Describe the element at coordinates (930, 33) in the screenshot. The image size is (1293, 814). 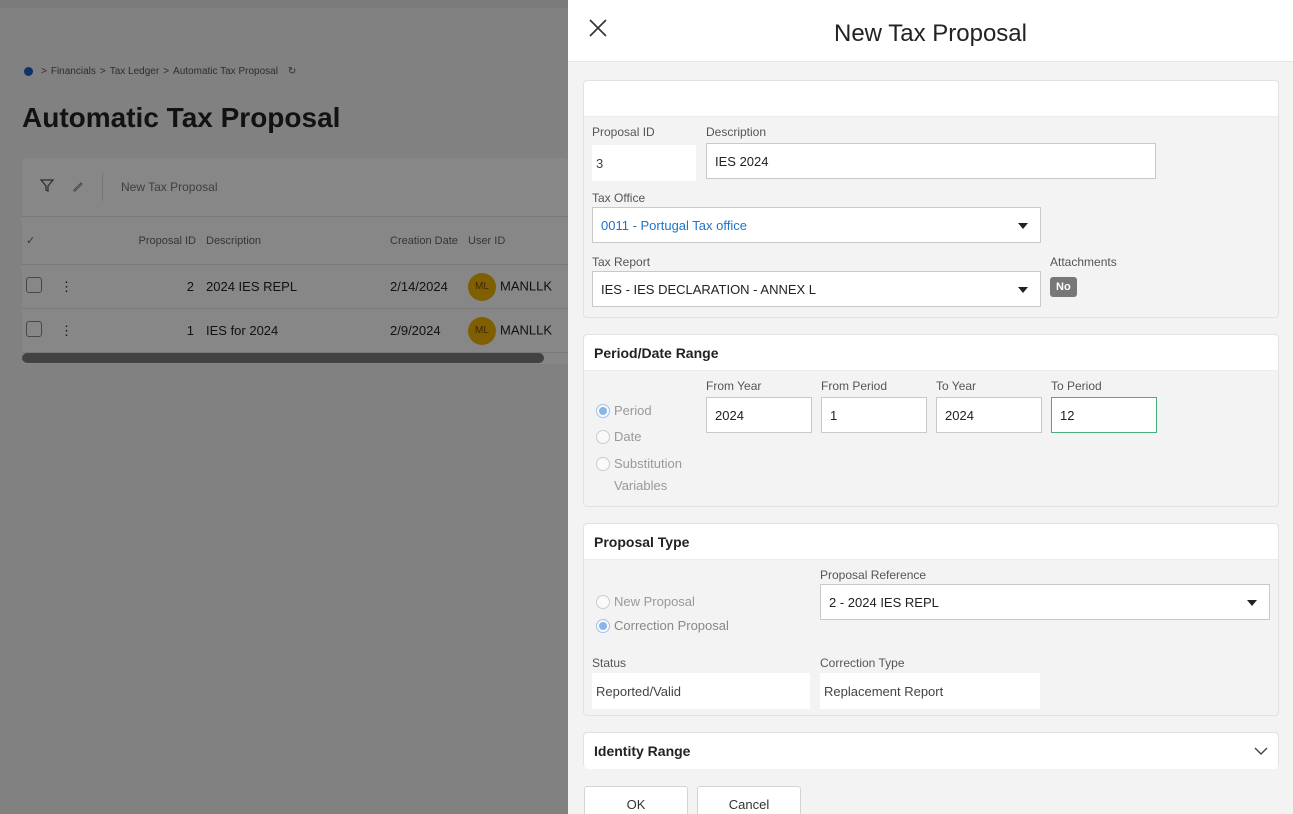
I see `panel-title: New Tax Proposal` at that location.